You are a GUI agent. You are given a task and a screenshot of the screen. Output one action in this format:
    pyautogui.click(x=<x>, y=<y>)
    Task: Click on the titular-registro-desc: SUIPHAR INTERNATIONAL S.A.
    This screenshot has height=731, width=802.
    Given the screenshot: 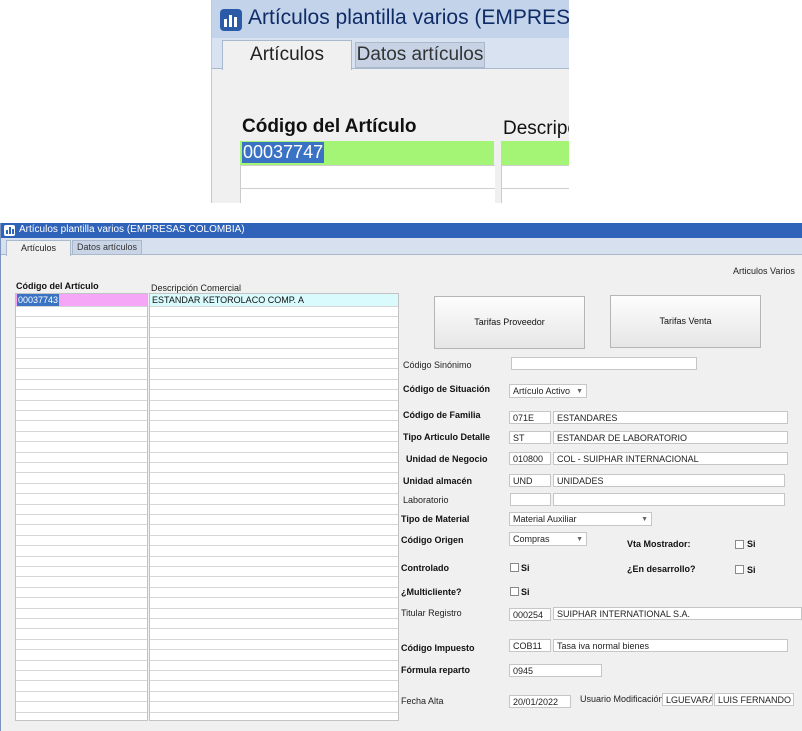 What is the action you would take?
    pyautogui.click(x=677, y=613)
    